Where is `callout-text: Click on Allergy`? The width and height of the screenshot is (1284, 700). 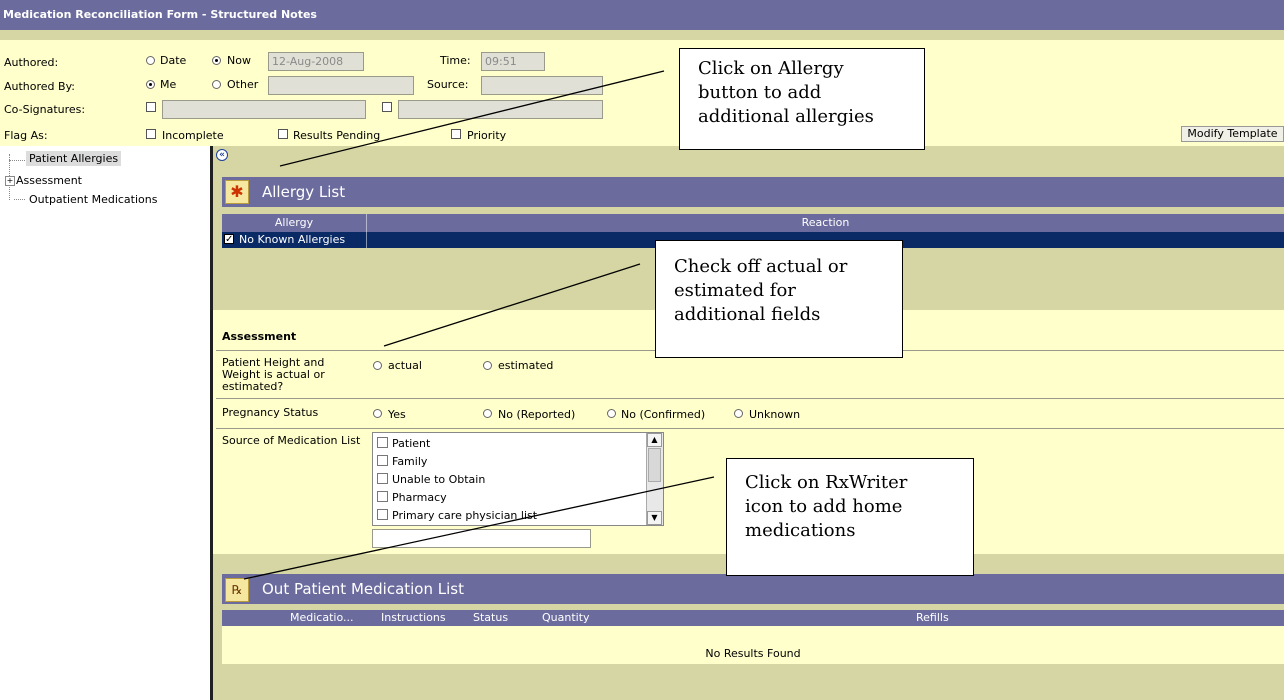
callout-text: Click on Allergy is located at coordinates (771, 68).